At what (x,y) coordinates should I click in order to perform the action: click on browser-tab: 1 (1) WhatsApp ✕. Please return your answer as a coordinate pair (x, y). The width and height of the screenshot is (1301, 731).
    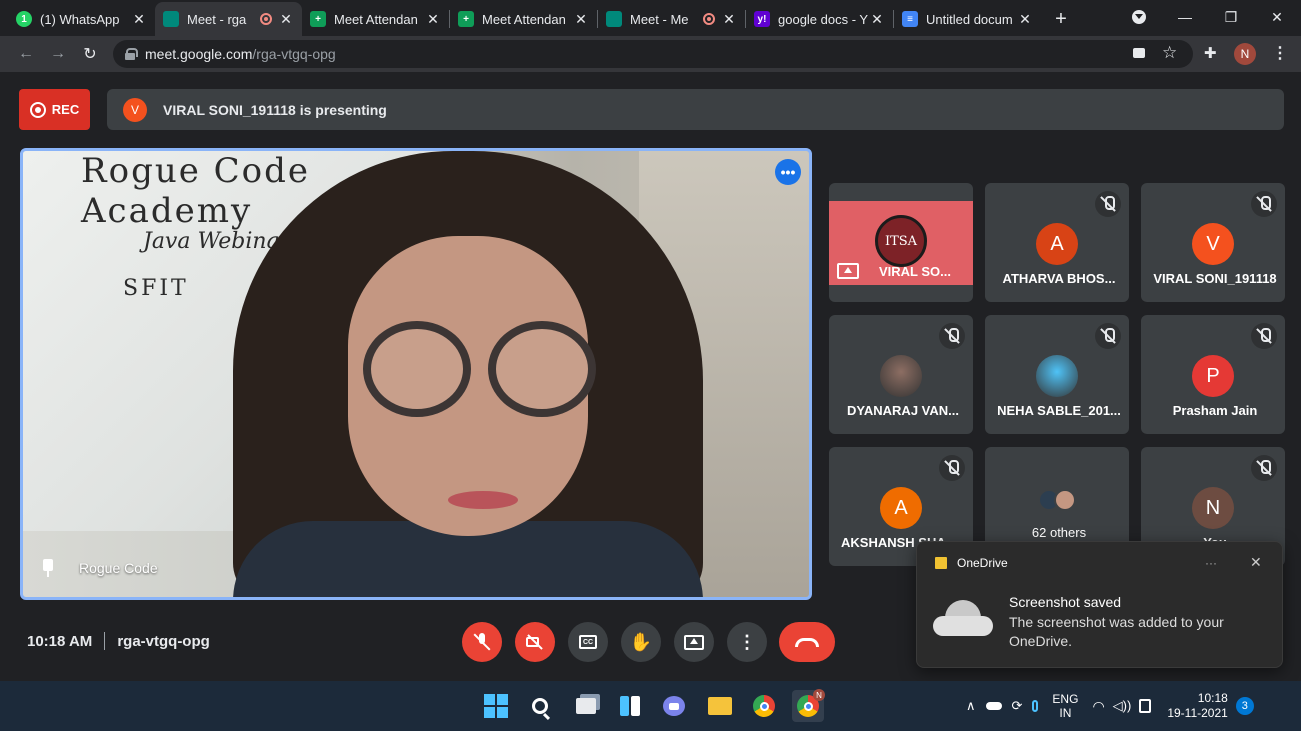
    Looking at the image, I should click on (81, 19).